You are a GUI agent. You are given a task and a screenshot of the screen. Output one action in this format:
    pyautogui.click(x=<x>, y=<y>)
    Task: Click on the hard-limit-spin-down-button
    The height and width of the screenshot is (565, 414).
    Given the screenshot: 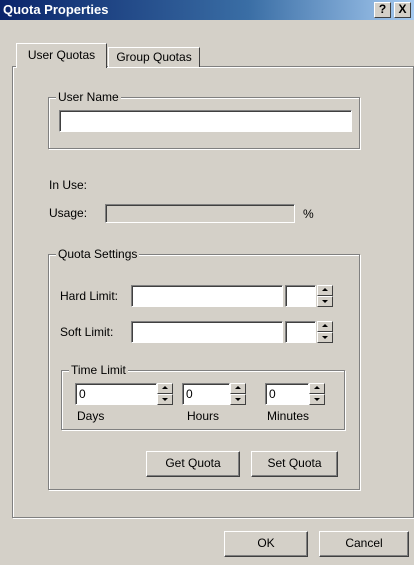 What is the action you would take?
    pyautogui.click(x=325, y=301)
    